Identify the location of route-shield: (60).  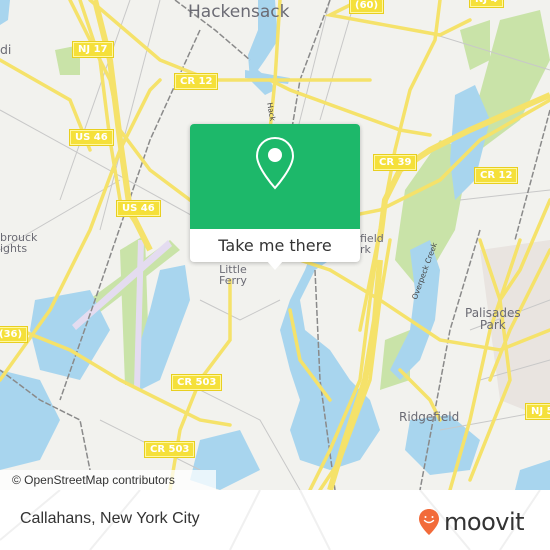
(367, 6).